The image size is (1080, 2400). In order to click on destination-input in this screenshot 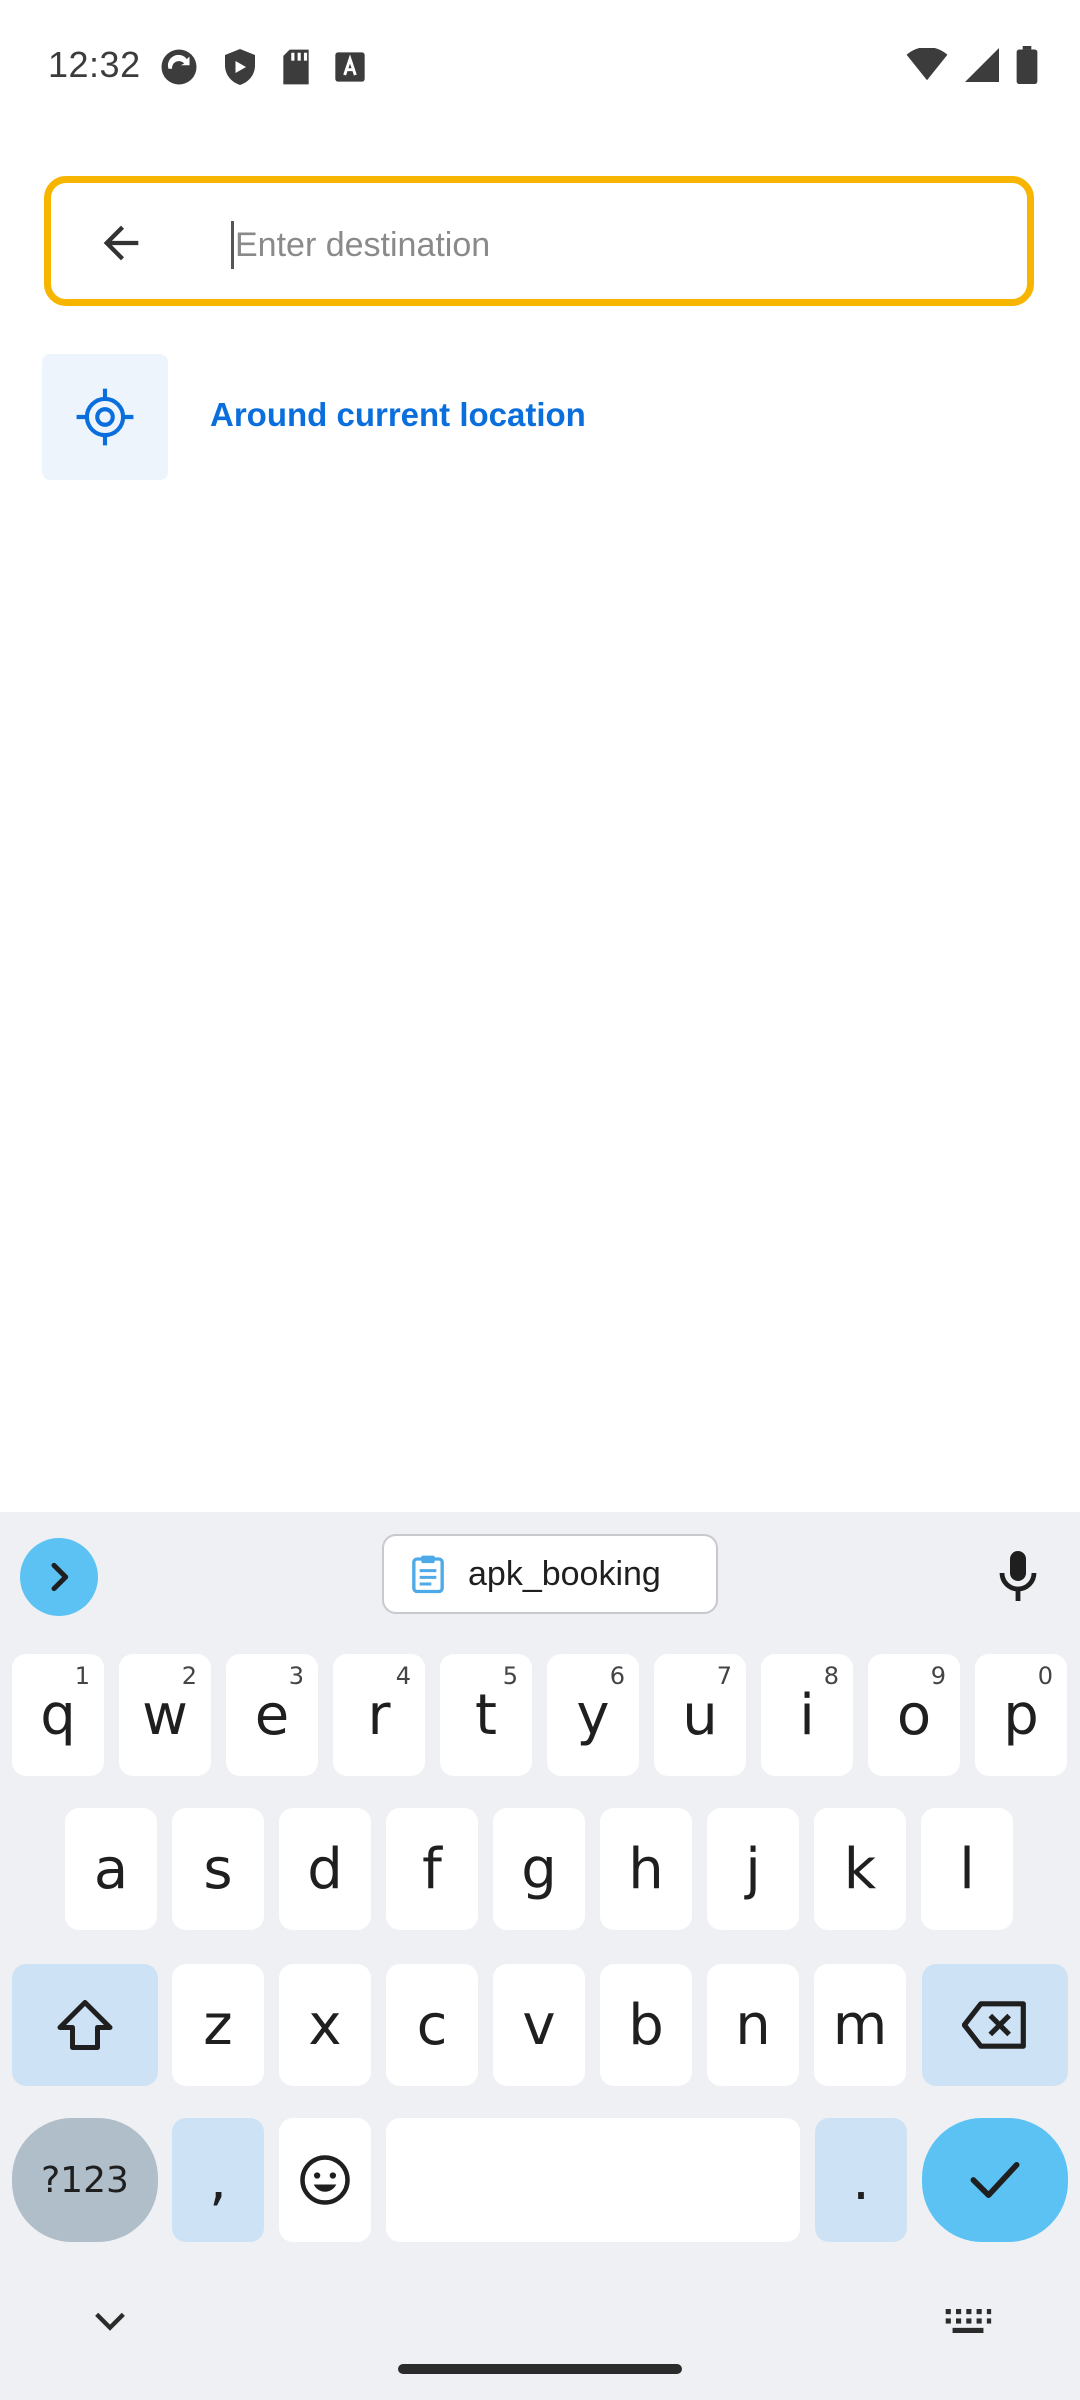, I will do `click(615, 245)`.